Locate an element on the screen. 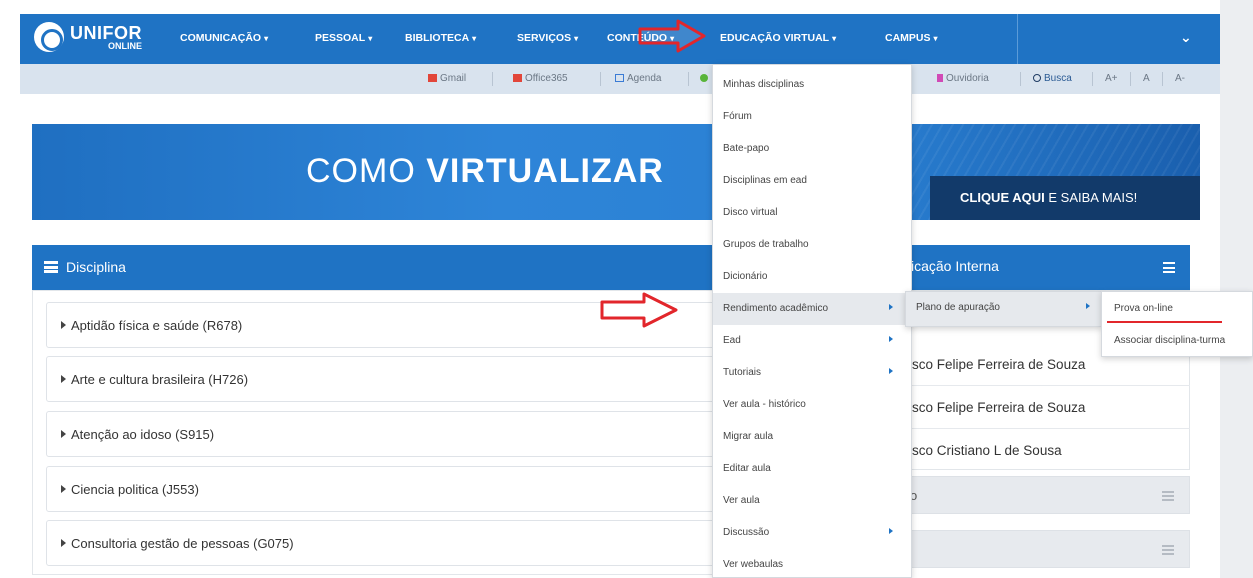 The image size is (1253, 578). mail-icon is located at coordinates (432, 78).